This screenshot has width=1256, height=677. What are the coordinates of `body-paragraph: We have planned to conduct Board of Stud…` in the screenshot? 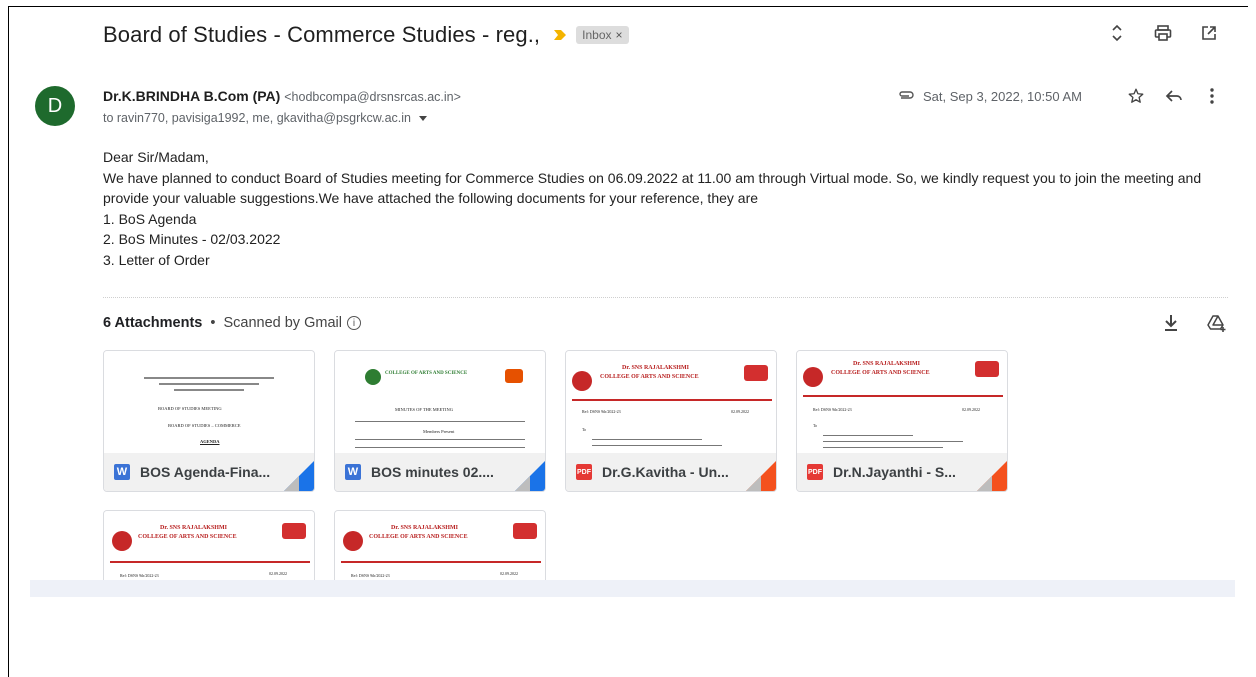 It's located at (652, 188).